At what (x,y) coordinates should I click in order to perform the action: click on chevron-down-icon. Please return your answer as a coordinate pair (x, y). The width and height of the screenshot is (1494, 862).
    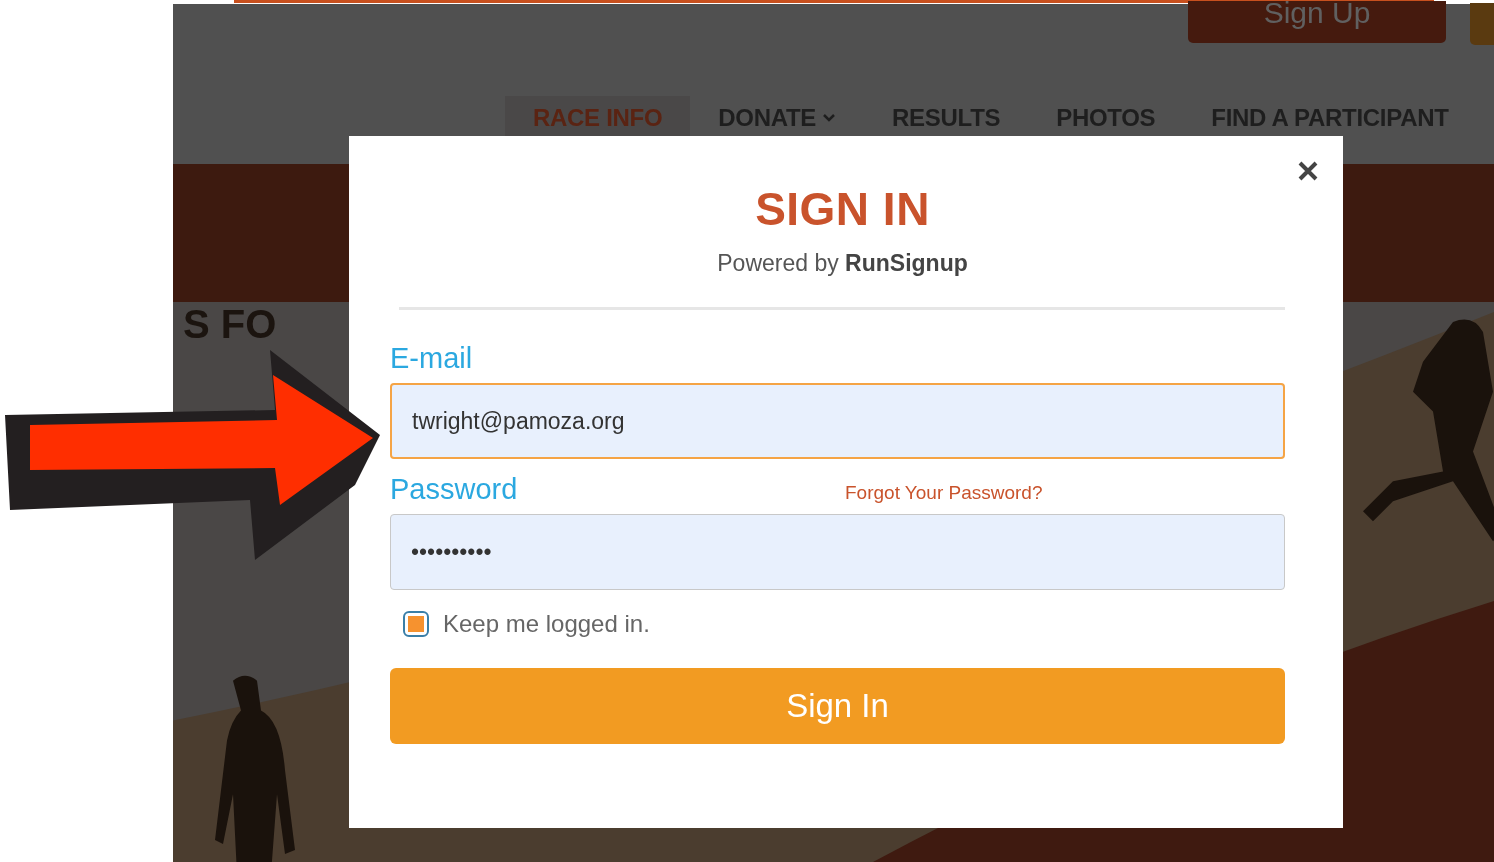
    Looking at the image, I should click on (829, 118).